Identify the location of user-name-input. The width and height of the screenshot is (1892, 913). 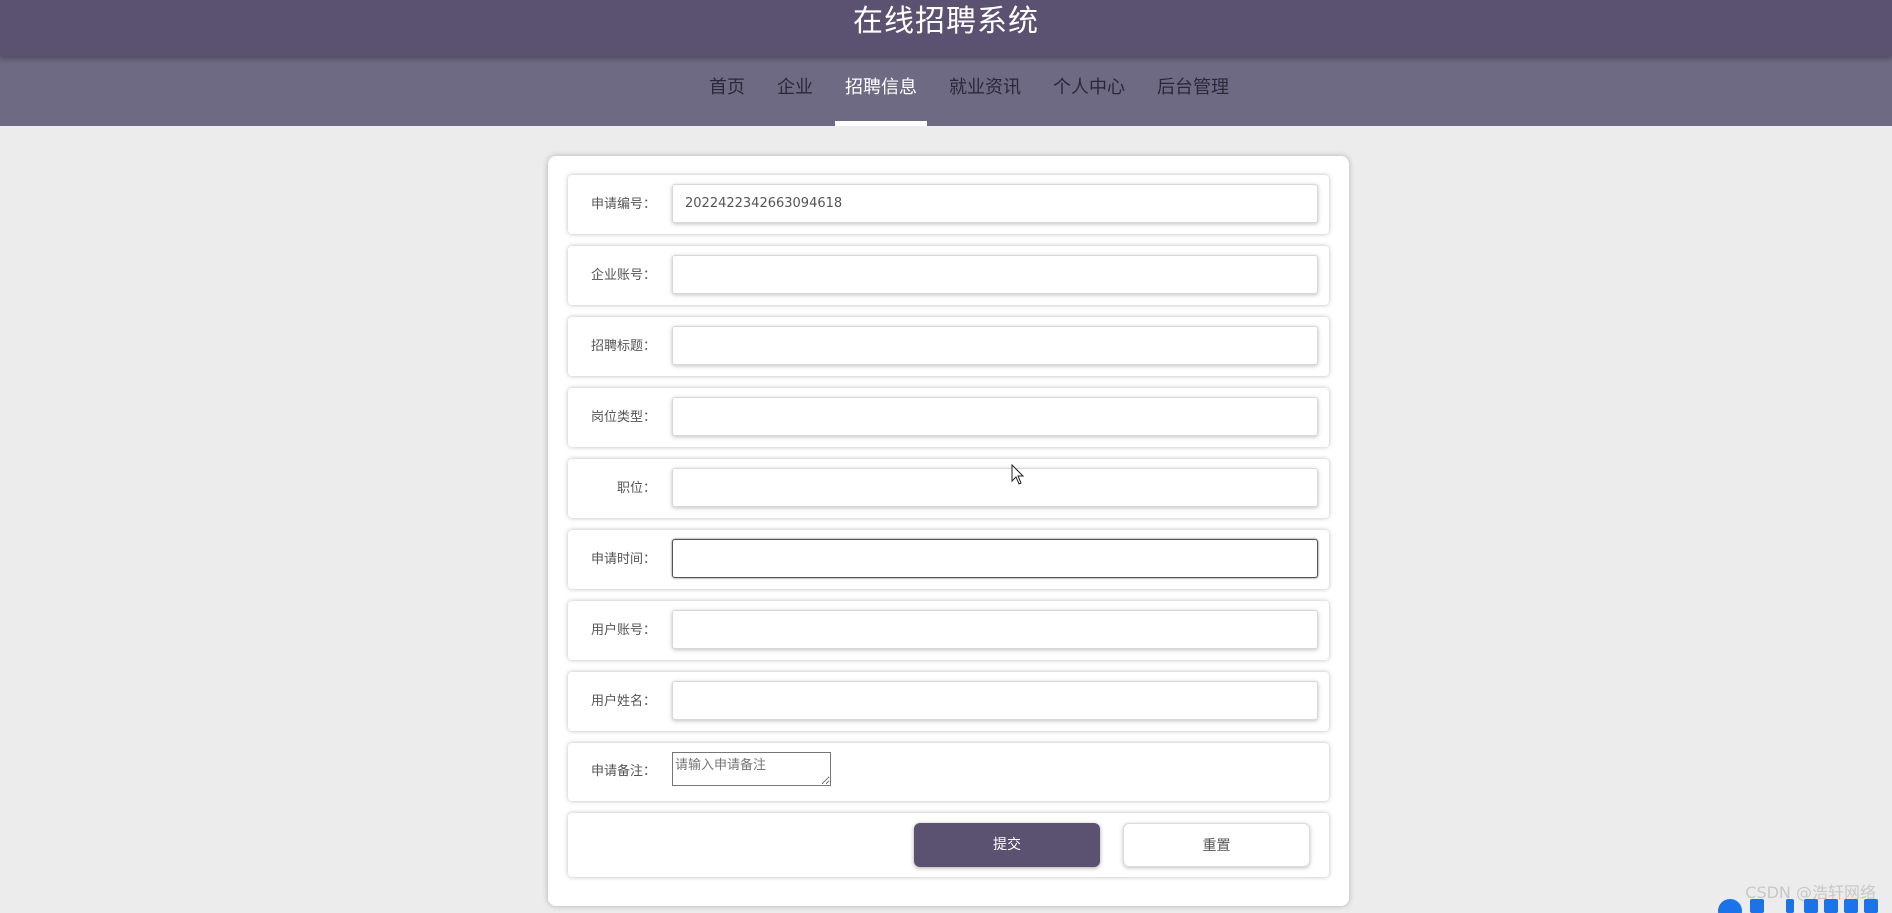
(995, 700).